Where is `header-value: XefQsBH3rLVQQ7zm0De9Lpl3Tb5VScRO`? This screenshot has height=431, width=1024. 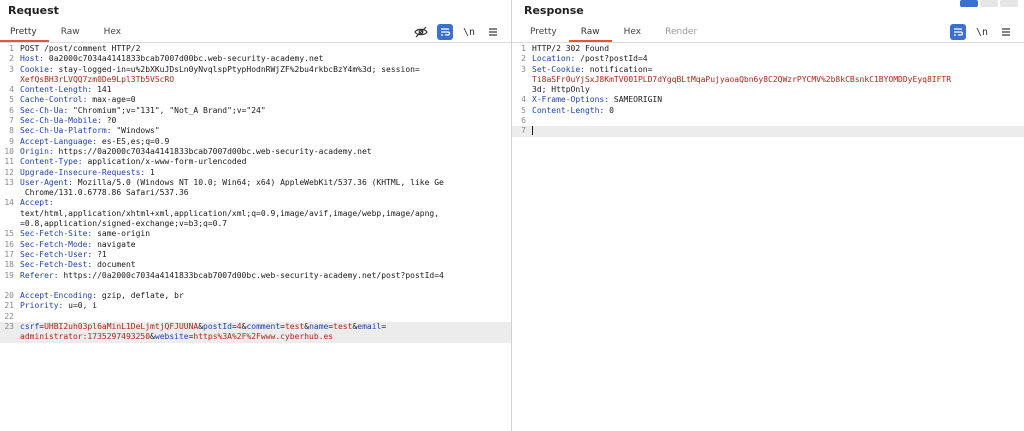
header-value: XefQsBH3rLVQQ7zm0De9Lpl3Tb5VScRO is located at coordinates (97, 79).